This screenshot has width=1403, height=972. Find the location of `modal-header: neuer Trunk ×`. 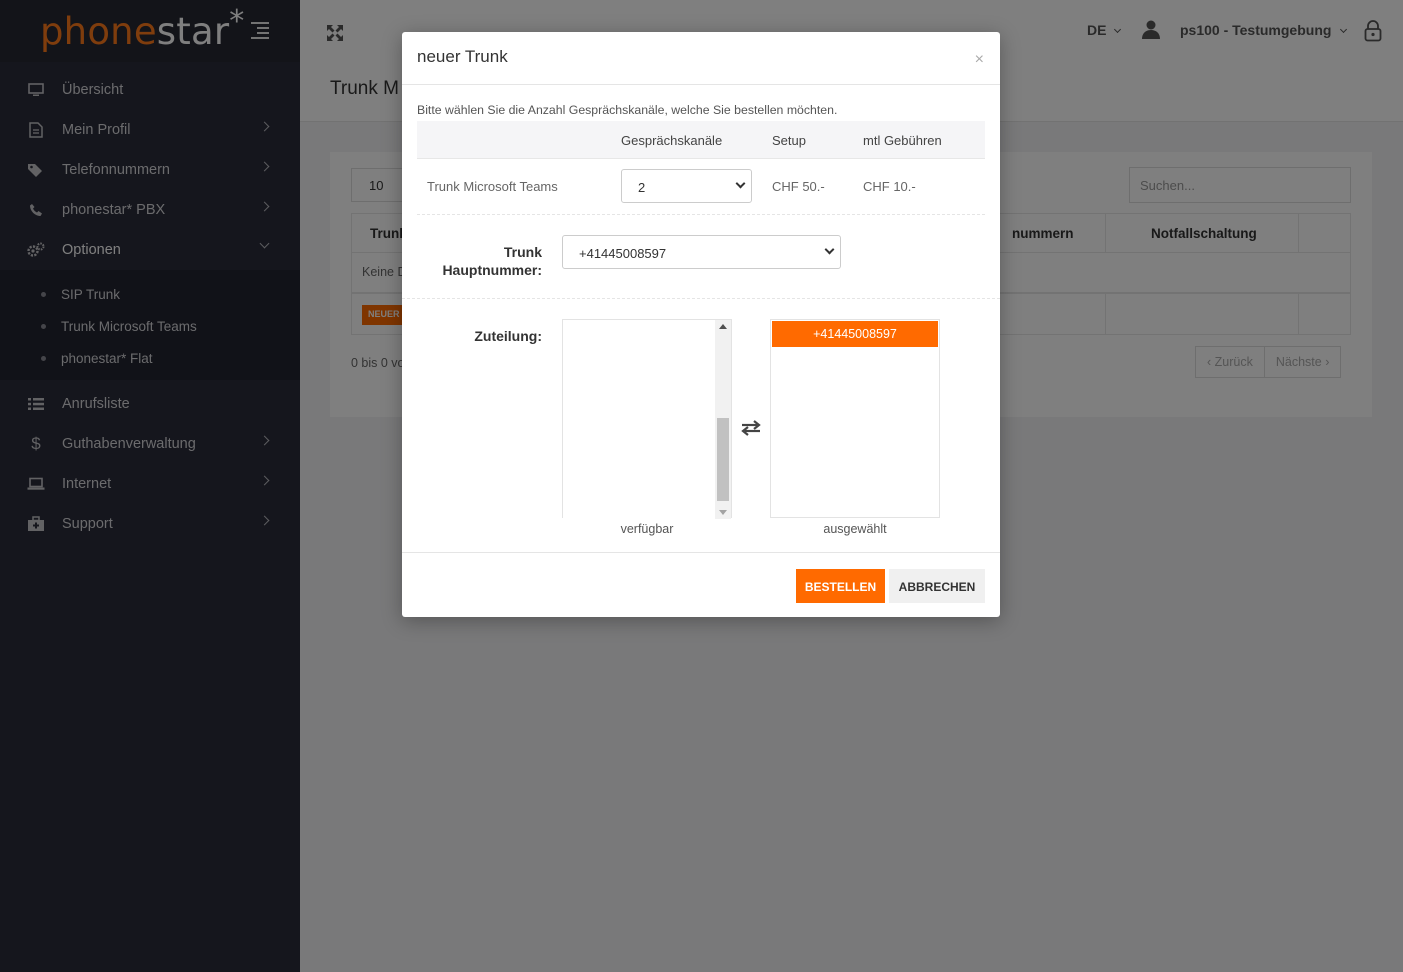

modal-header: neuer Trunk × is located at coordinates (701, 58).